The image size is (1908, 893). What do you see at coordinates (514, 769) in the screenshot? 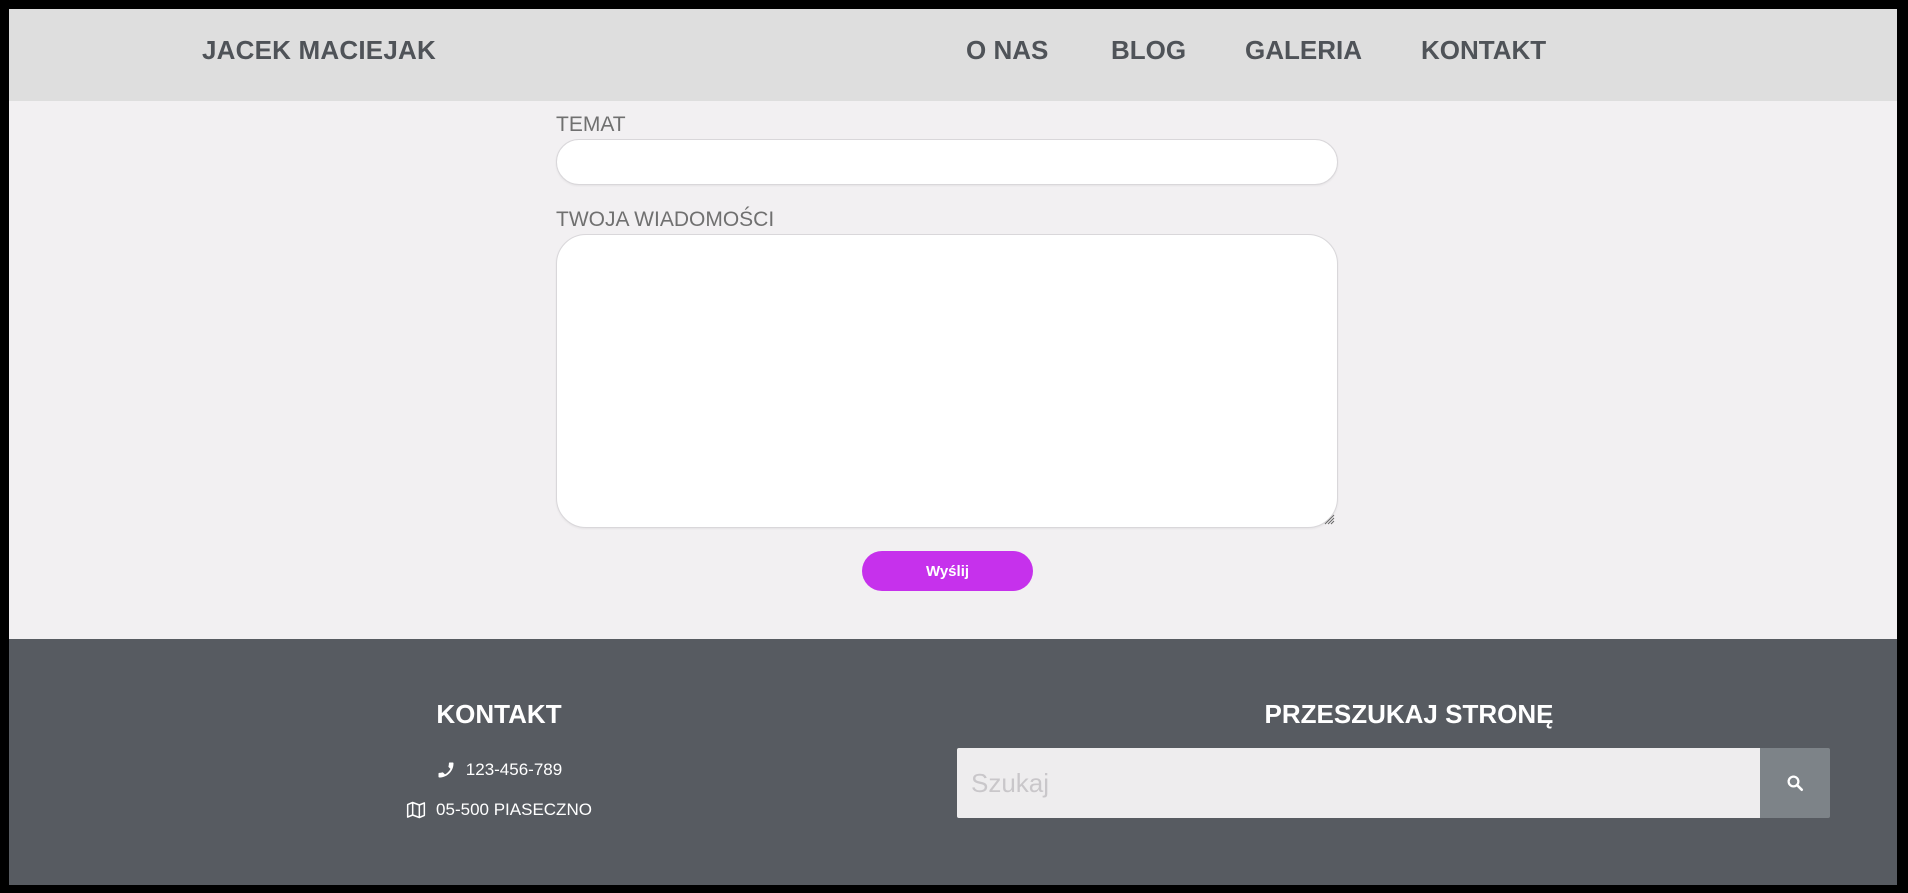
I see `phone-number: 123-456-789` at bounding box center [514, 769].